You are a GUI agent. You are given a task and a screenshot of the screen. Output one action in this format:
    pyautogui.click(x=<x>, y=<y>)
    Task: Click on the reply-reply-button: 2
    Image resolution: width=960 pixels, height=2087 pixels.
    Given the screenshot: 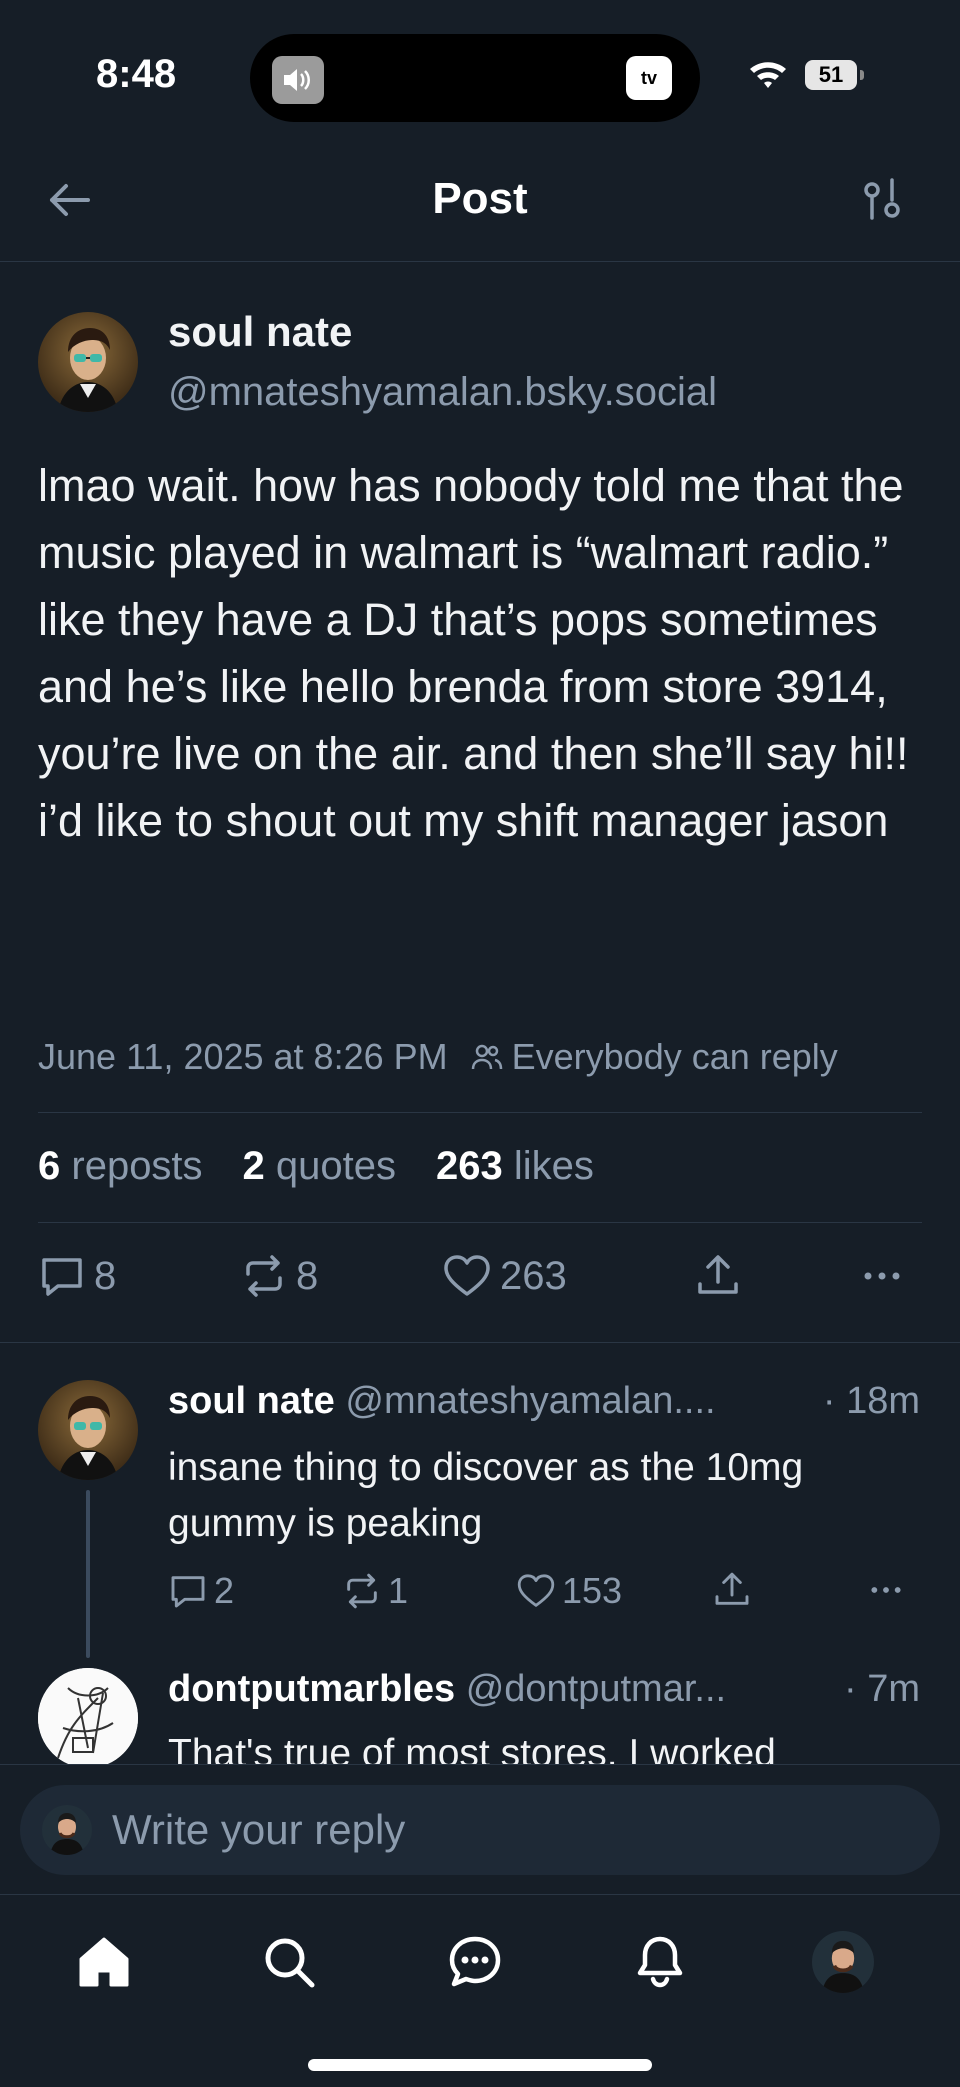 What is the action you would take?
    pyautogui.click(x=201, y=1591)
    